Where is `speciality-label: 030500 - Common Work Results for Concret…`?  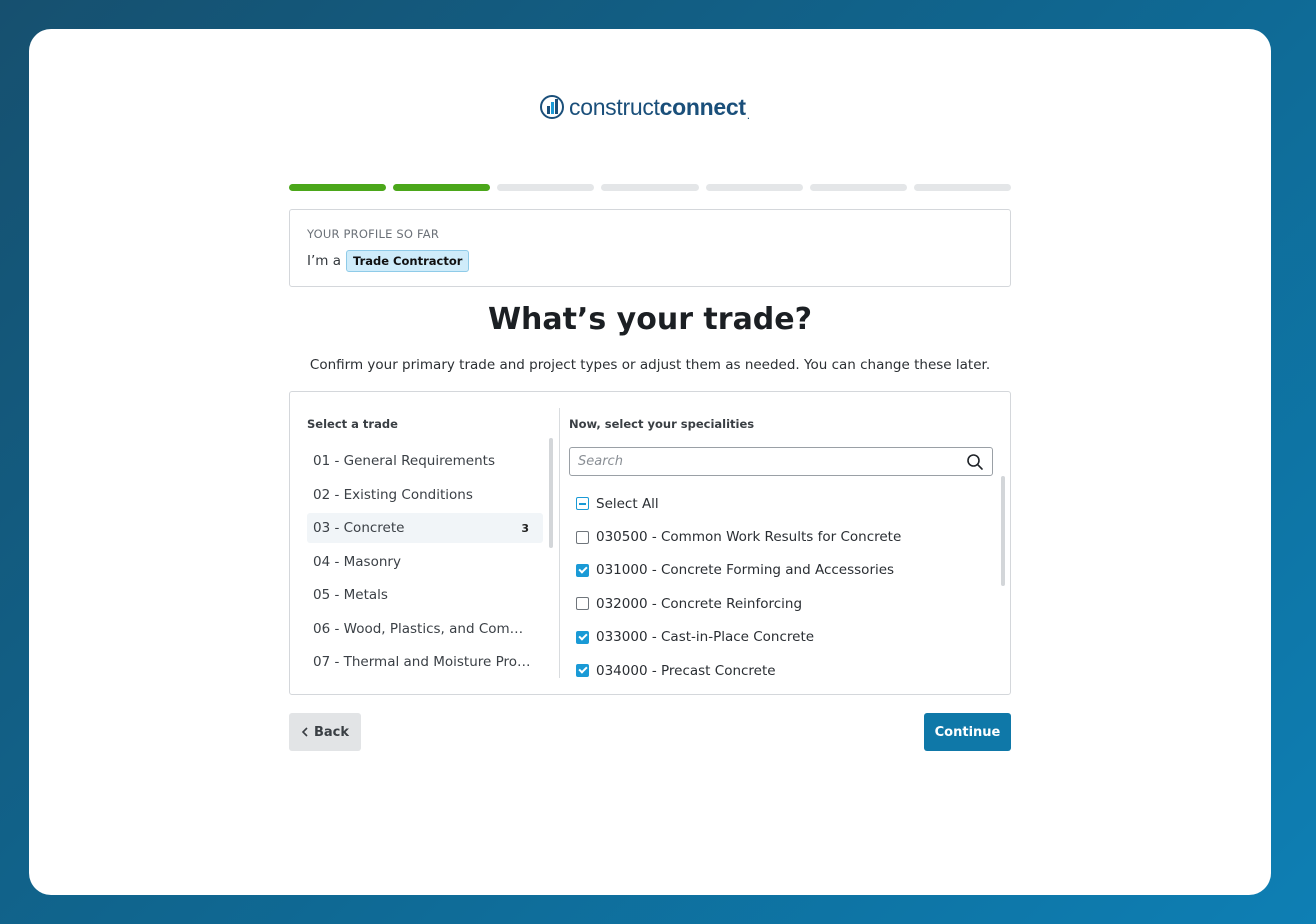 speciality-label: 030500 - Common Work Results for Concret… is located at coordinates (749, 537).